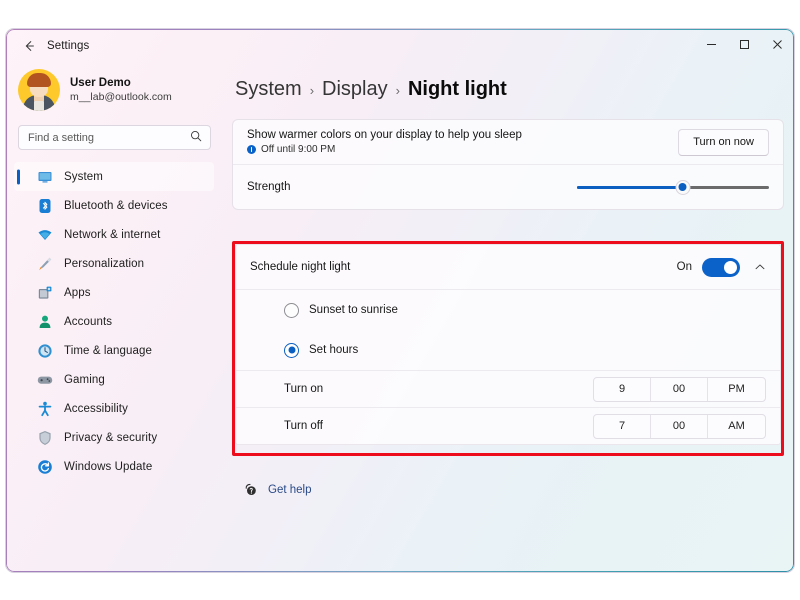  I want to click on schedule-toggle-switch, so click(721, 267).